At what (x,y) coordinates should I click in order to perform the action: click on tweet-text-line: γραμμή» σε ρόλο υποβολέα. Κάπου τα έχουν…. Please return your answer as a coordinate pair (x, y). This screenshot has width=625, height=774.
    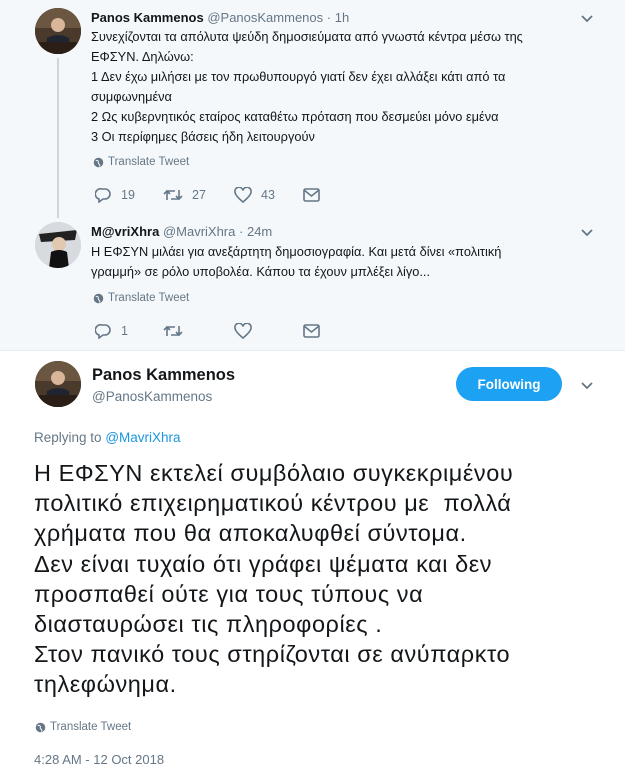
    Looking at the image, I should click on (261, 271).